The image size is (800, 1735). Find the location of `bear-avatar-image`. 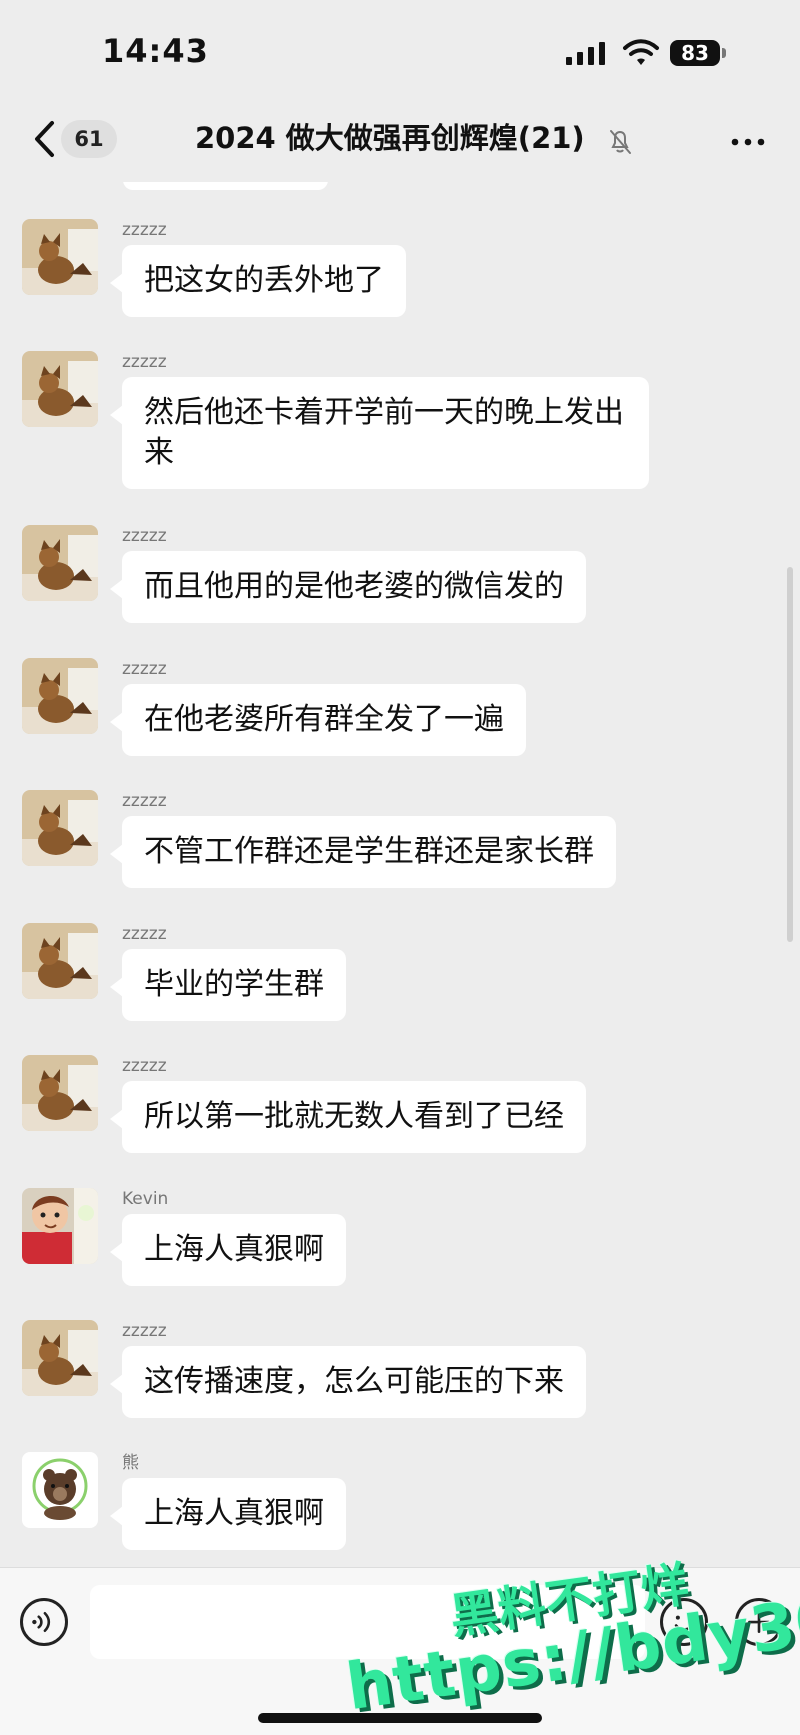

bear-avatar-image is located at coordinates (60, 1490).